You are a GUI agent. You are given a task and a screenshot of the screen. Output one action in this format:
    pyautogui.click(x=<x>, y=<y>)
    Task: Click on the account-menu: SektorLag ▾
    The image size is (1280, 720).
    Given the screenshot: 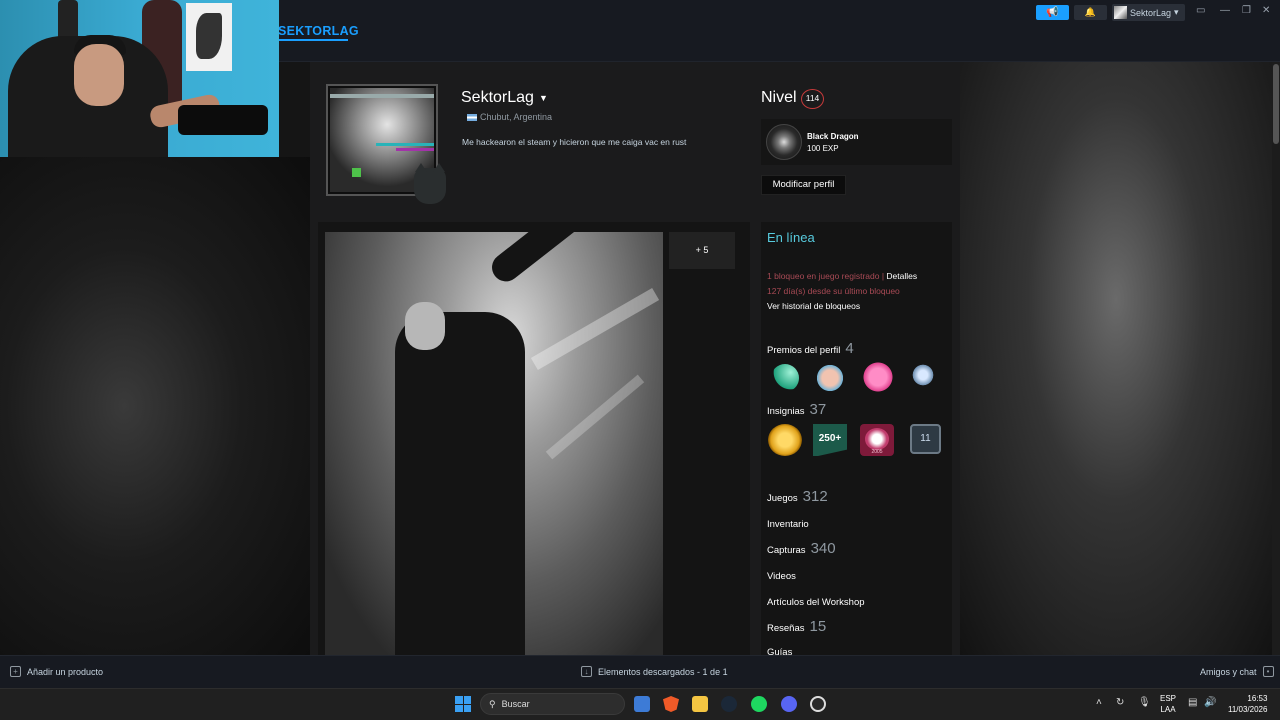 What is the action you would take?
    pyautogui.click(x=1148, y=12)
    